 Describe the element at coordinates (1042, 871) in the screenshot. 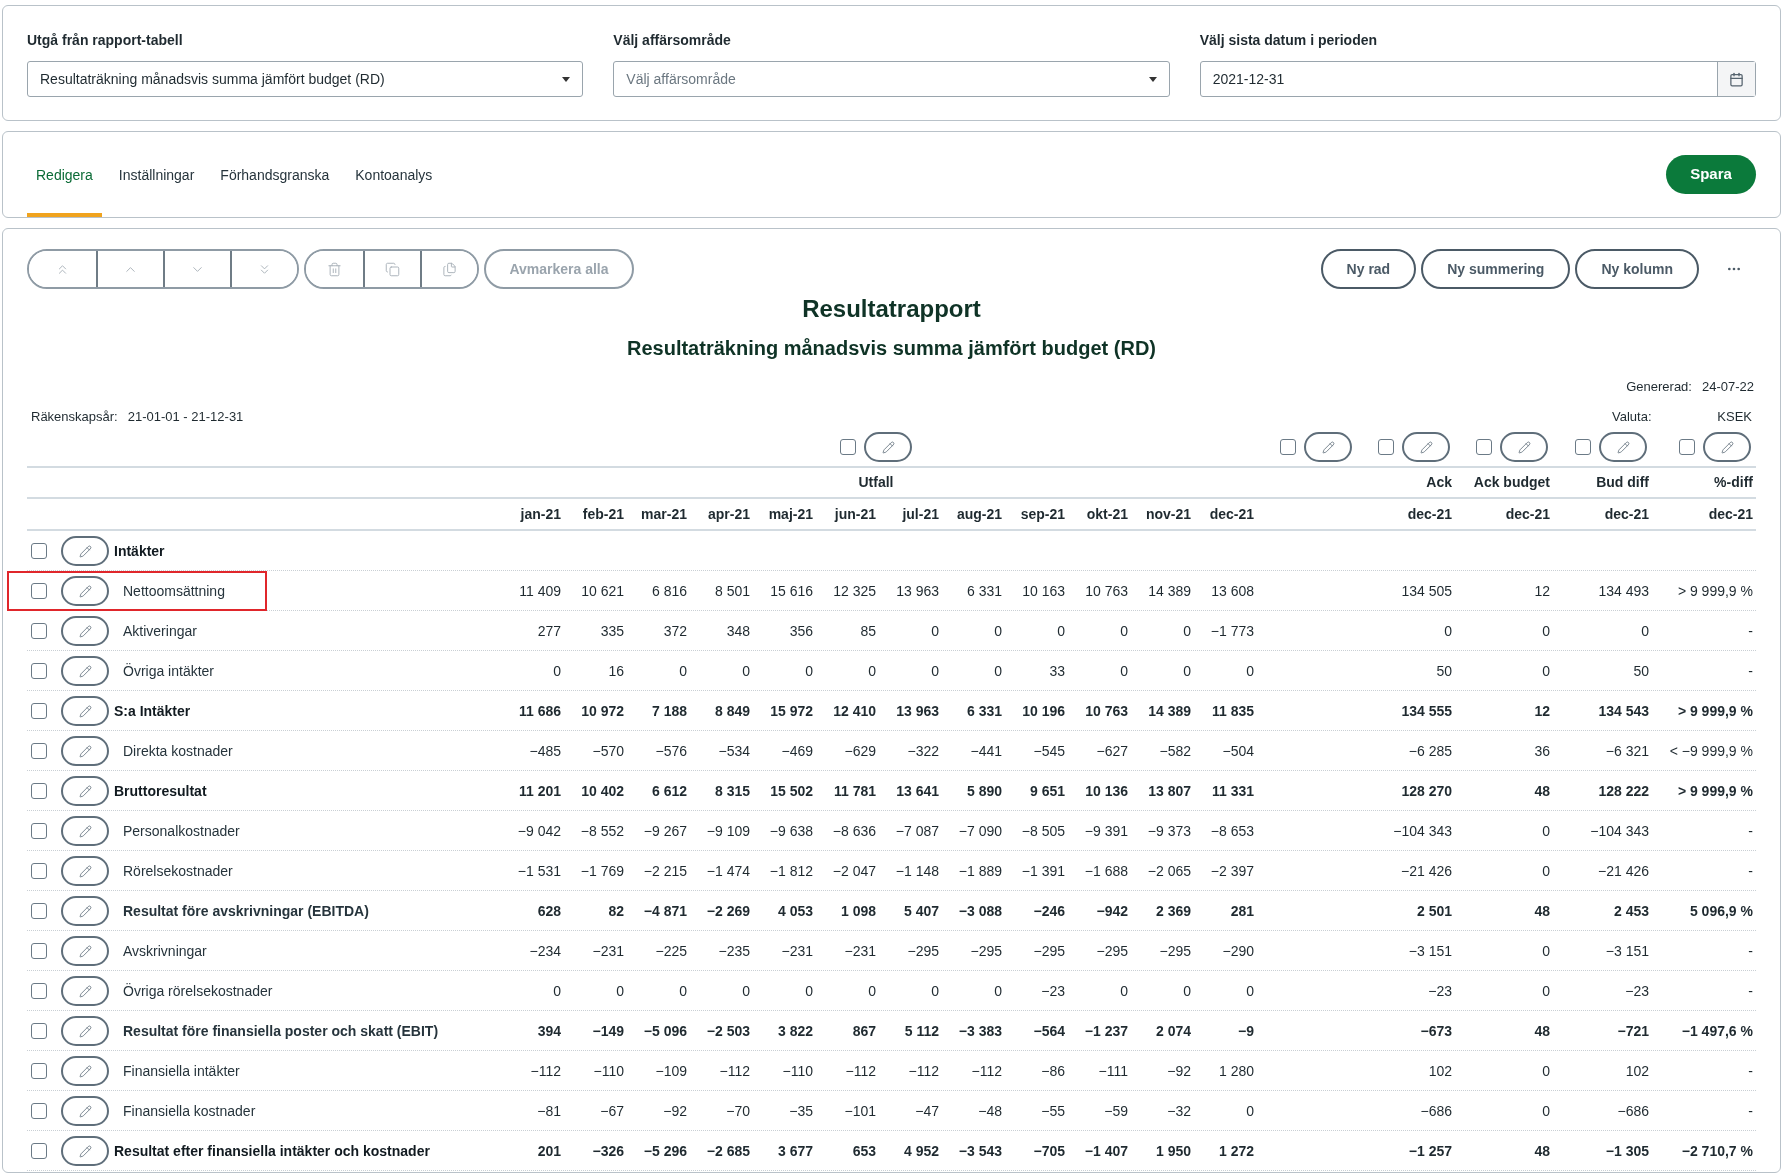

I see `table-cell-text: −1 391` at that location.